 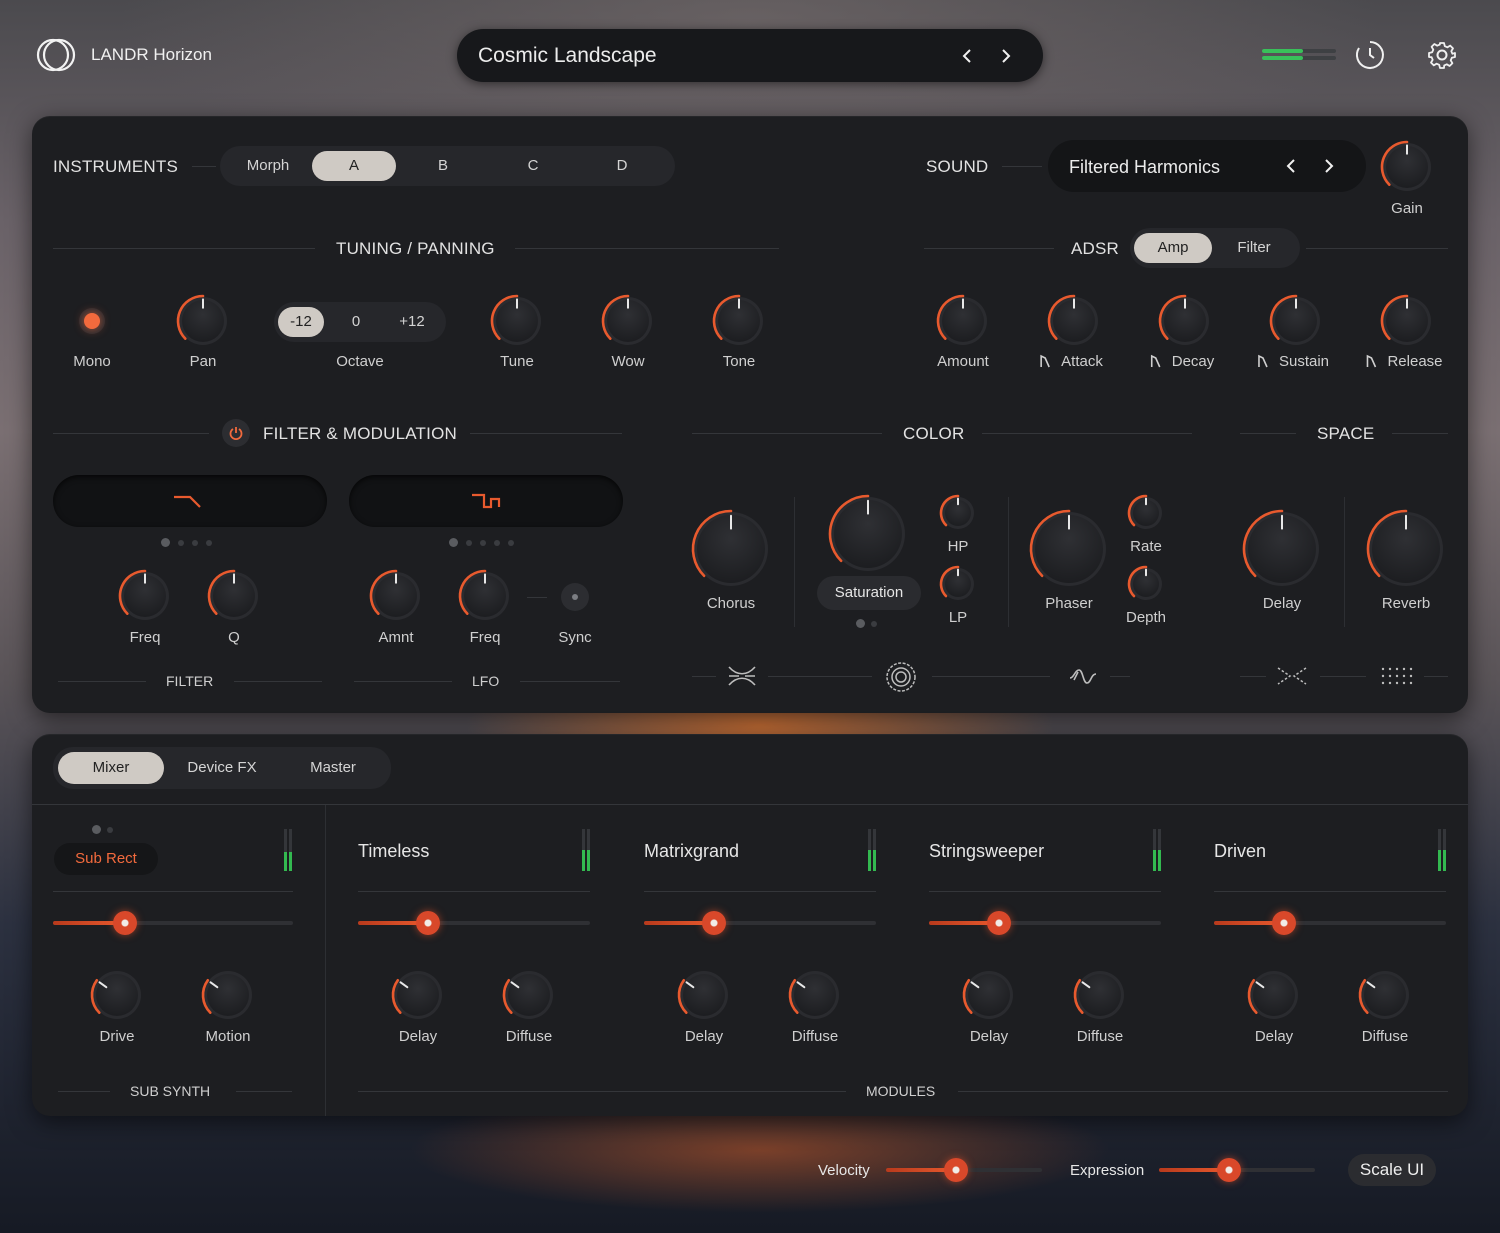 What do you see at coordinates (92, 361) in the screenshot?
I see `mono-label: Mono` at bounding box center [92, 361].